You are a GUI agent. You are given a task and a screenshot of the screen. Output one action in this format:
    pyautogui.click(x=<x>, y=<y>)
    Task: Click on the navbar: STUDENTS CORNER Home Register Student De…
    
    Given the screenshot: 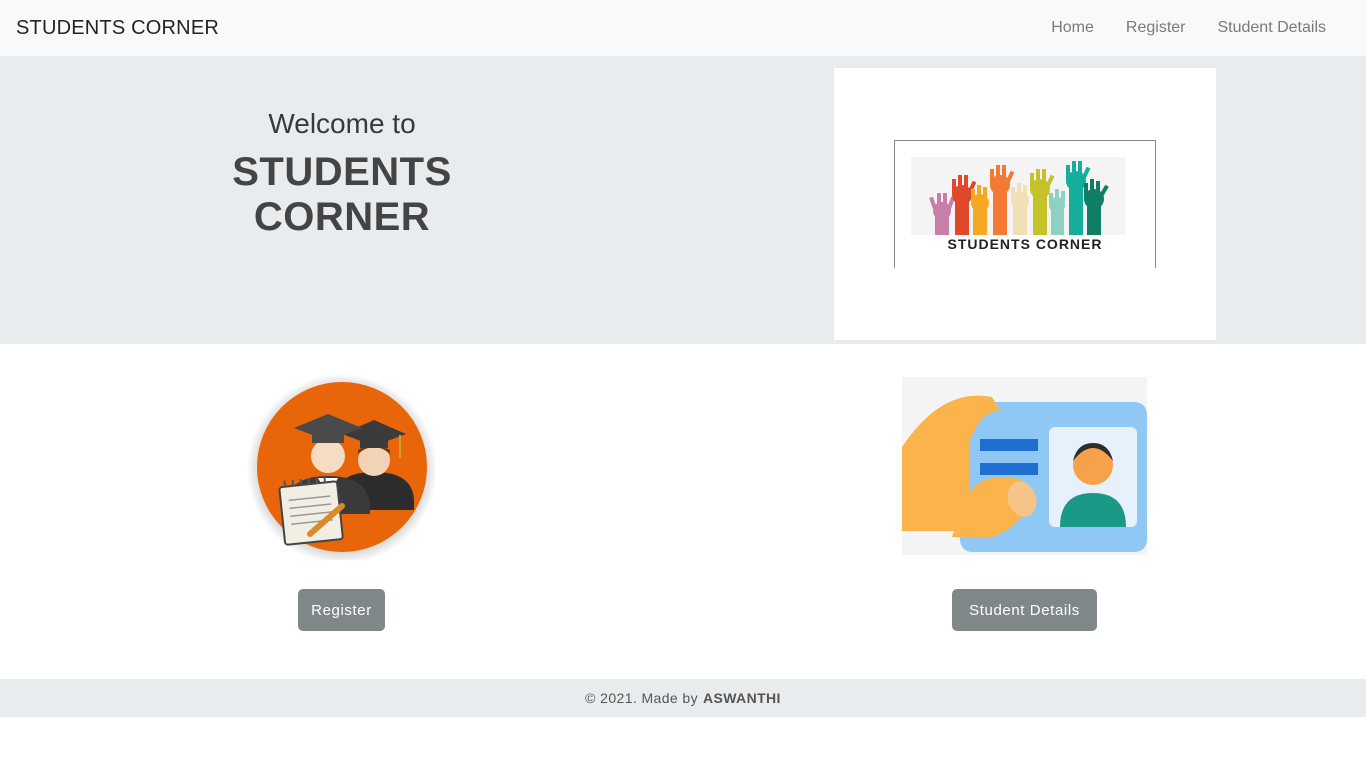 What is the action you would take?
    pyautogui.click(x=683, y=28)
    